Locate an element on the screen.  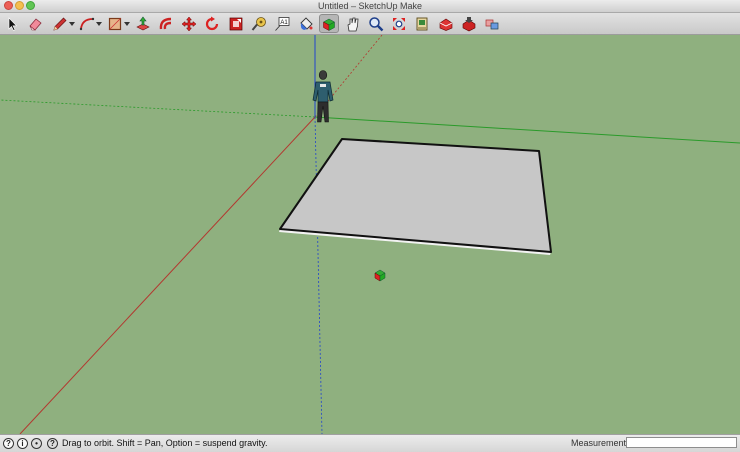
rectangle-icon is located at coordinates (115, 23).